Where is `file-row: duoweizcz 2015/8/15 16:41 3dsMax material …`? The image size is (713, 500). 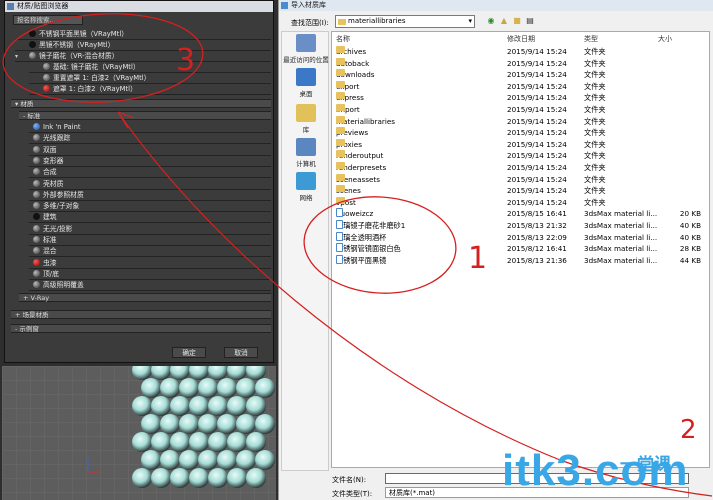
file-row: duoweizcz 2015/8/15 16:41 3dsMax material … is located at coordinates (520, 214).